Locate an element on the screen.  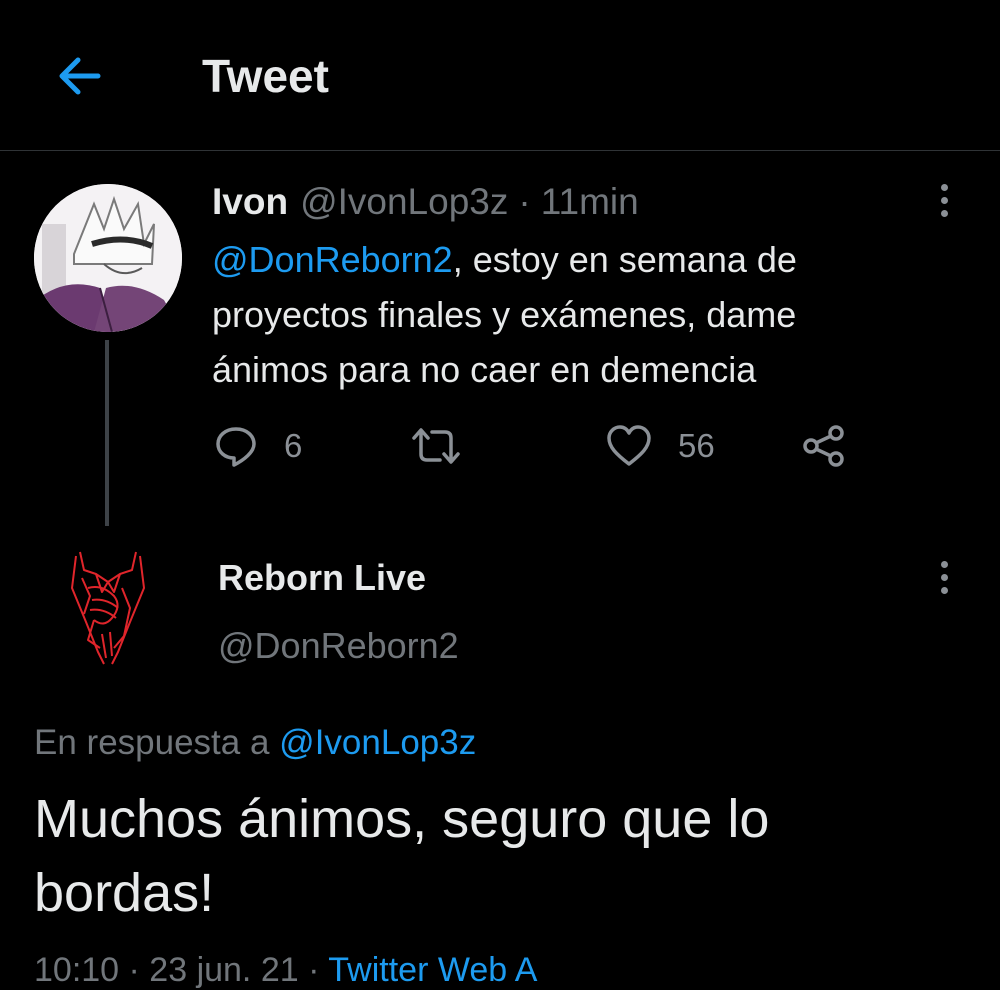
reply-author-handle: @DonReborn2 is located at coordinates (338, 646).